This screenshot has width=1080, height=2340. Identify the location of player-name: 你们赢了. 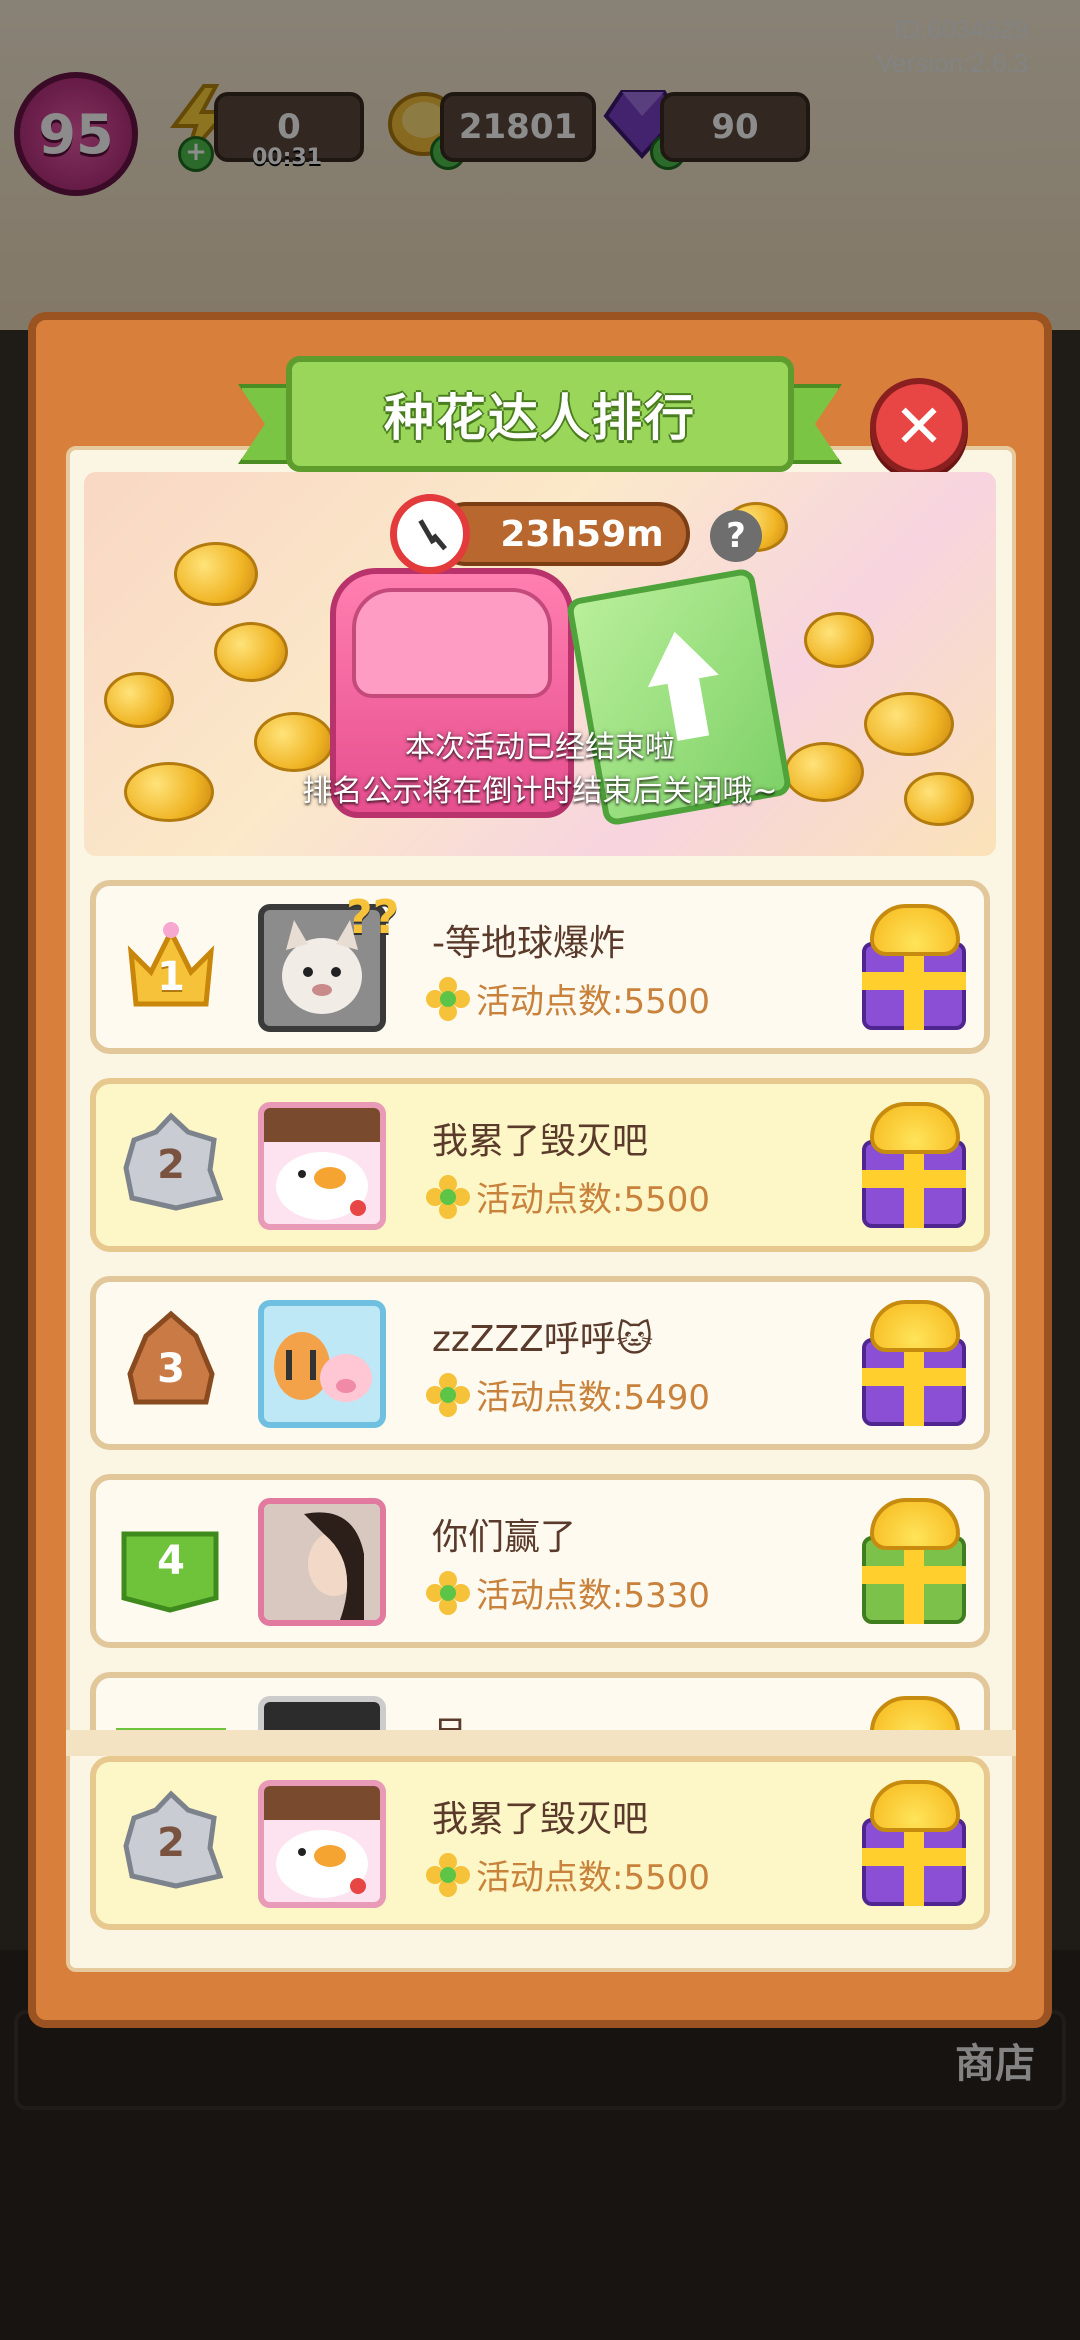
(504, 1537).